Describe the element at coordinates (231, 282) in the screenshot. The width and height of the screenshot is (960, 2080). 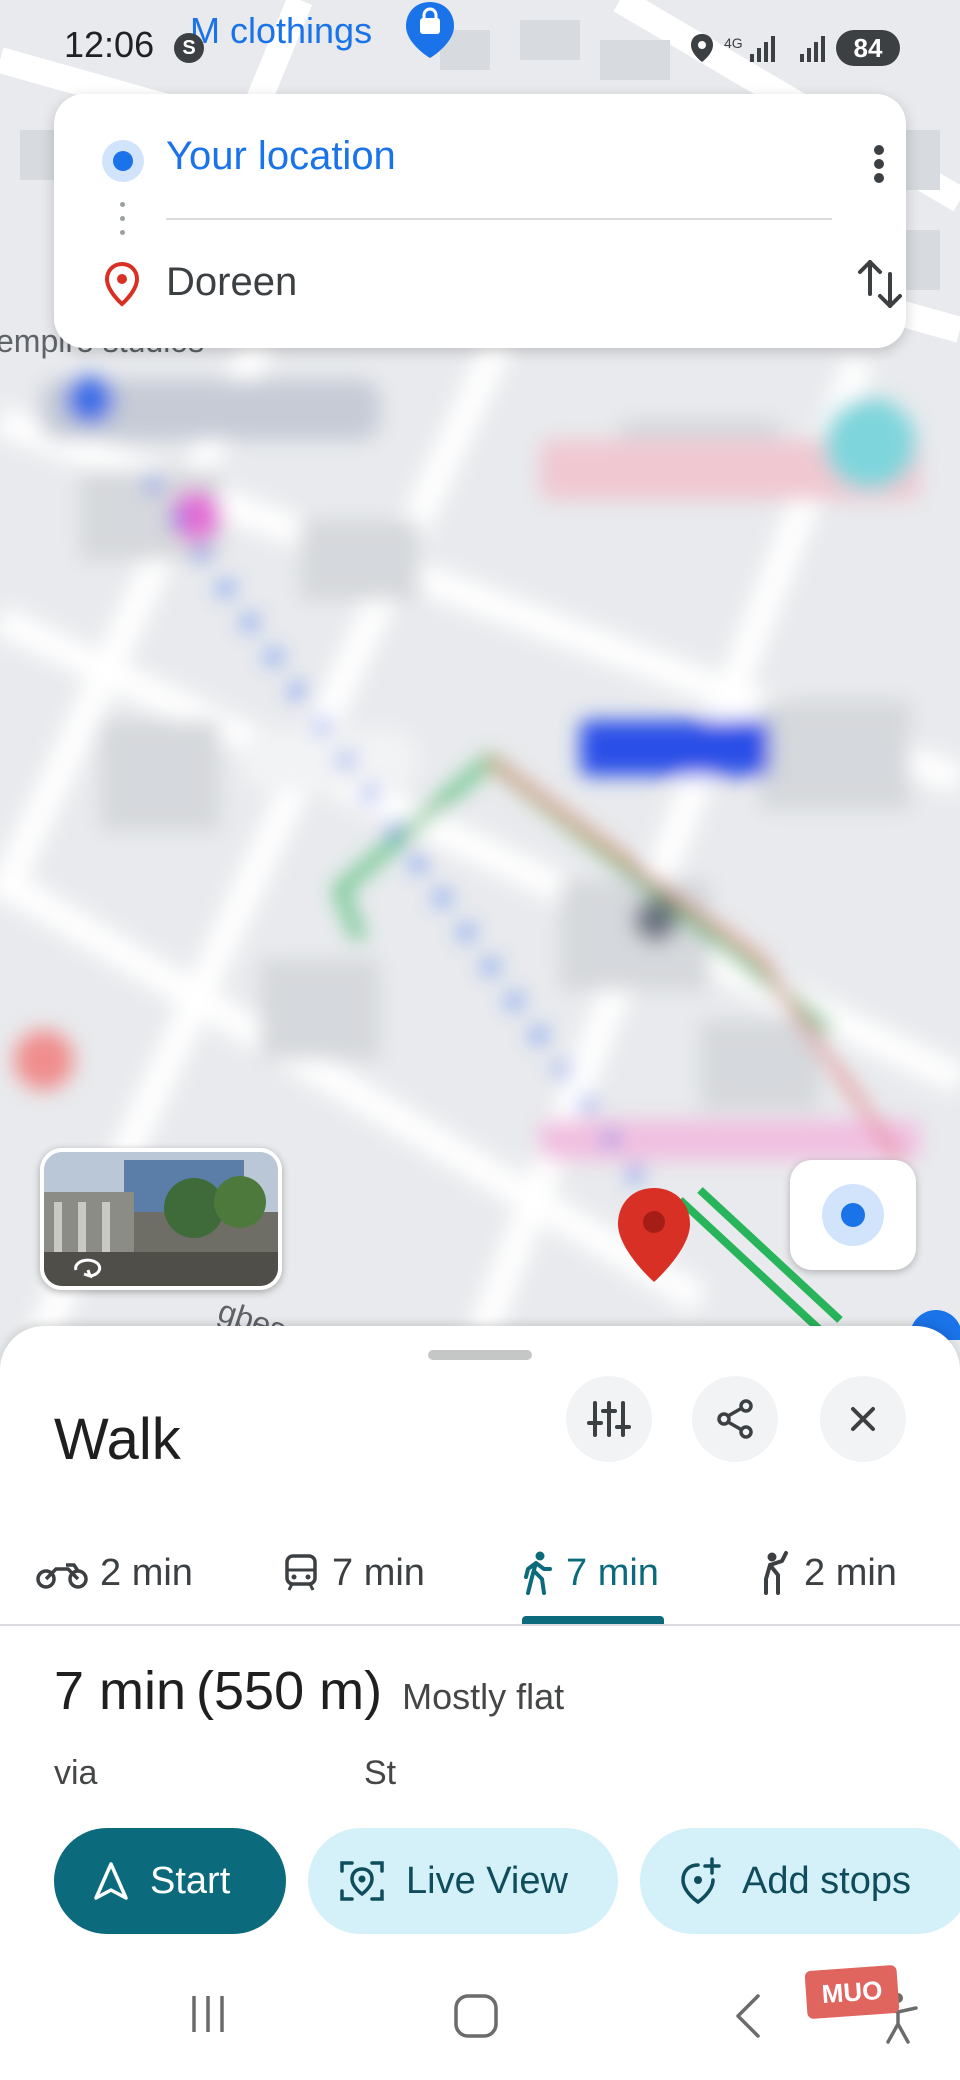
I see `destination-field: Doreen` at that location.